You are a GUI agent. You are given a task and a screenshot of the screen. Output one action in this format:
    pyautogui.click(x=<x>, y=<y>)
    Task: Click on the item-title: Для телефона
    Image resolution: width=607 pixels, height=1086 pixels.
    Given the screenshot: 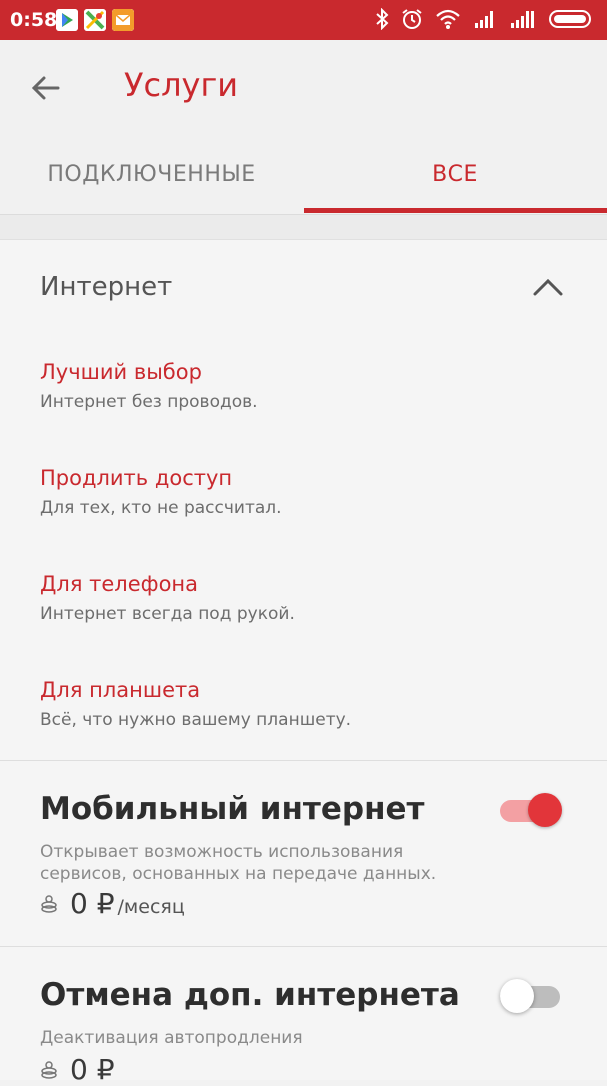 What is the action you would take?
    pyautogui.click(x=119, y=584)
    